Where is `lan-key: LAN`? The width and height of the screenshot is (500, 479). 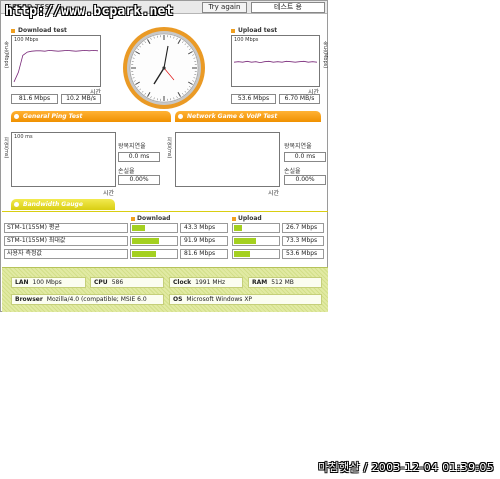
lan-key: LAN is located at coordinates (22, 282).